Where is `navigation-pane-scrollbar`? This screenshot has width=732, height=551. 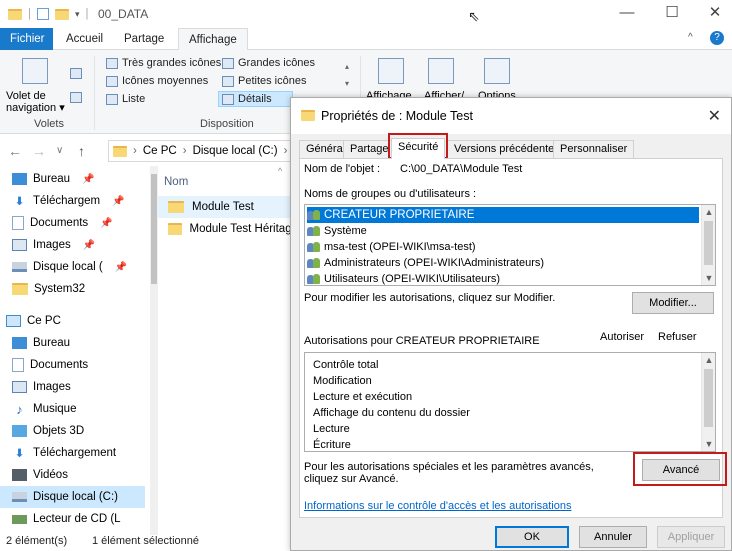
navigation-pane-scrollbar is located at coordinates (154, 350).